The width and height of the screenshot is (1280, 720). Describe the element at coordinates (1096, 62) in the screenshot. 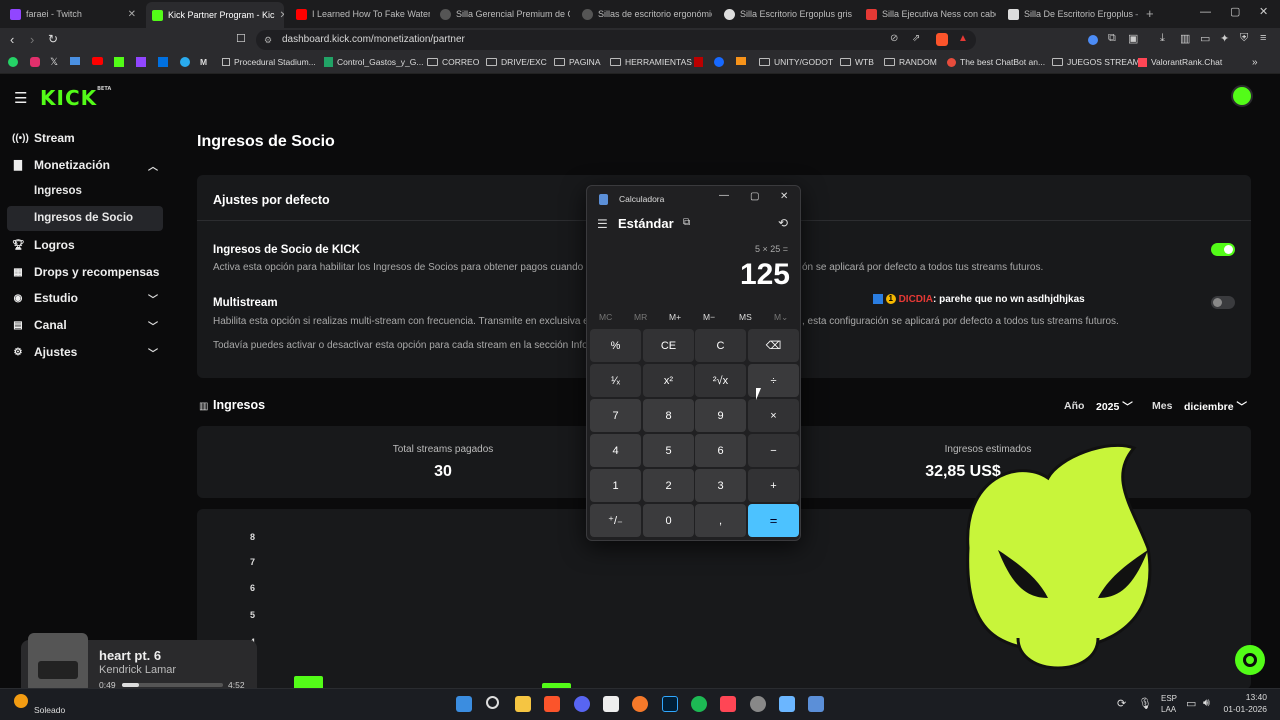

I see `bookmark-folder: JUEGOS STREAM` at that location.